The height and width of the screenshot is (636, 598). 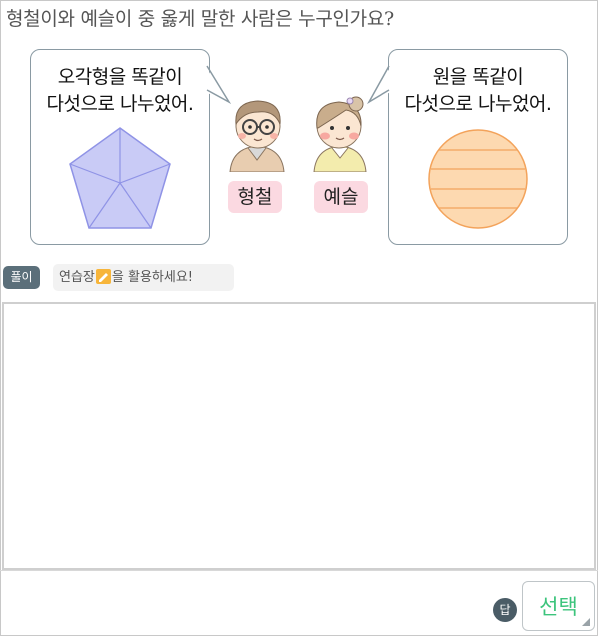 What do you see at coordinates (77, 277) in the screenshot?
I see `hint-text-before: 연습장` at bounding box center [77, 277].